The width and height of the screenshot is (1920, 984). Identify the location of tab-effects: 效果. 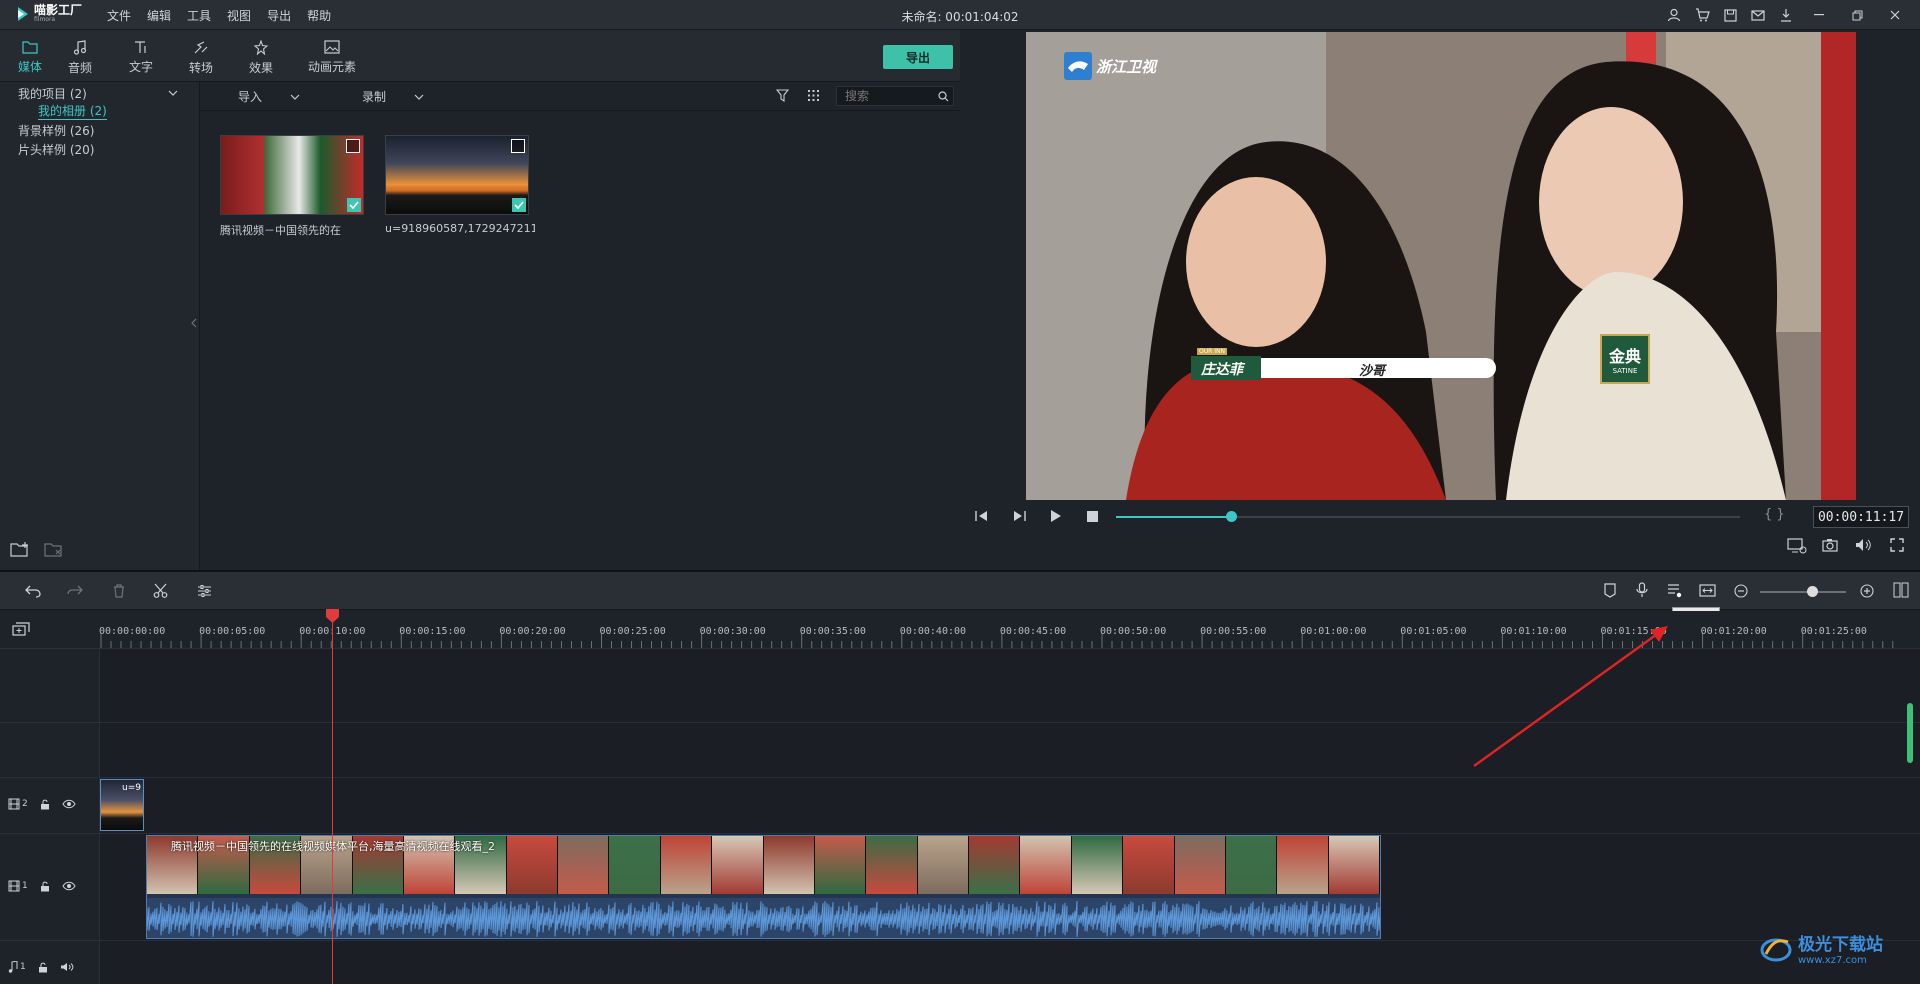
(261, 56).